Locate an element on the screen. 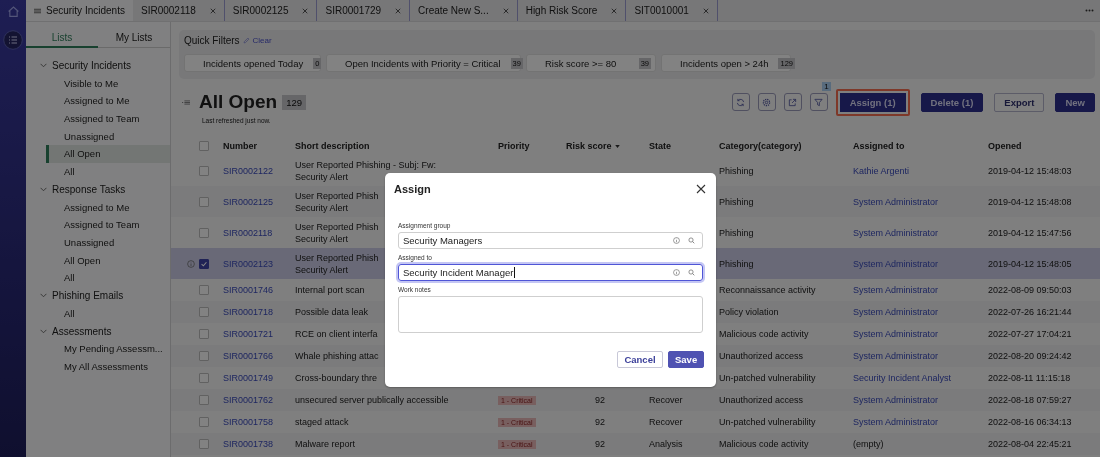  table-cell: 2022-08-20 09:24:42 is located at coordinates (1030, 356).